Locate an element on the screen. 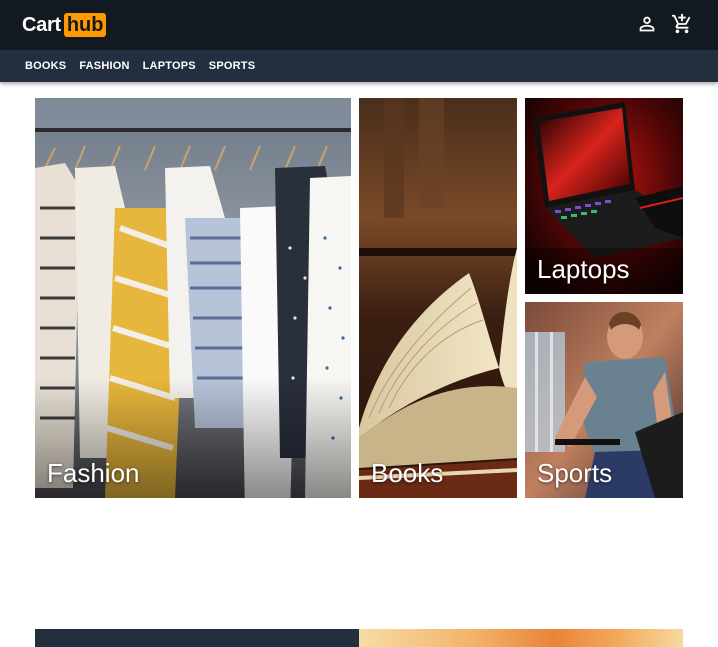  cart-hub-logo: Cart hub is located at coordinates (64, 25).